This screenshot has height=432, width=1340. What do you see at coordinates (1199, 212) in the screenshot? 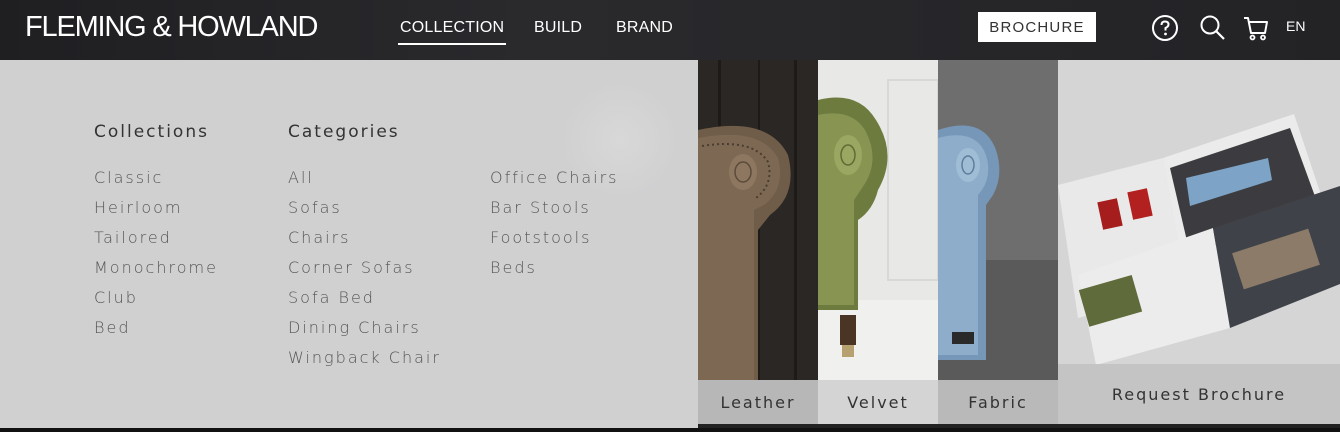
I see `brochure-image` at bounding box center [1199, 212].